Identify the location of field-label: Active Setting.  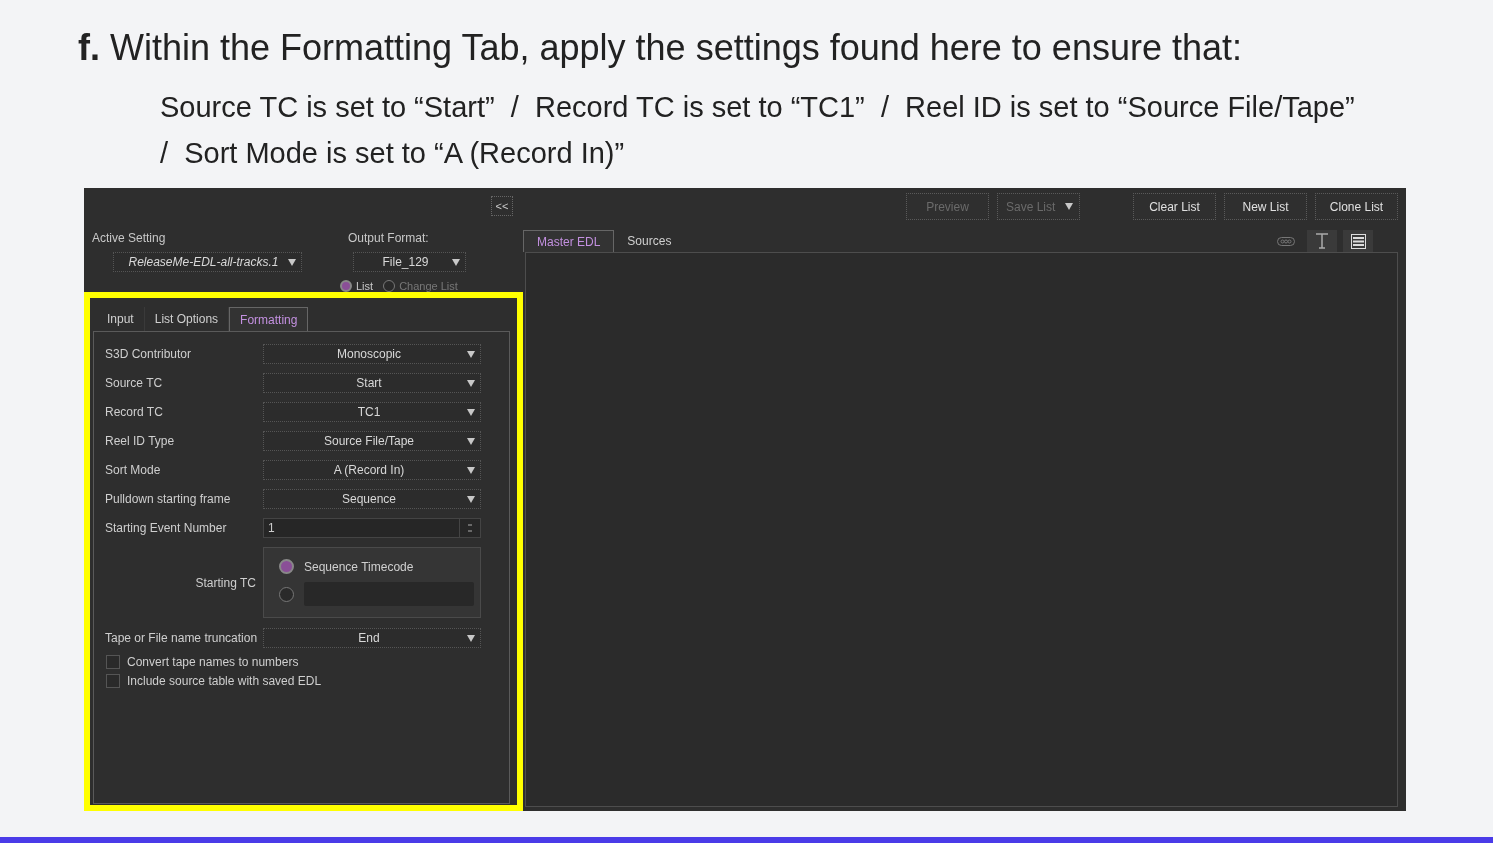
(129, 238).